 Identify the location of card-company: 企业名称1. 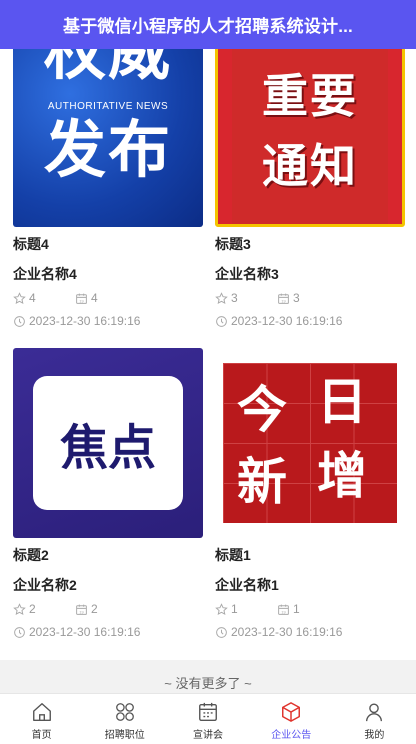
(247, 585).